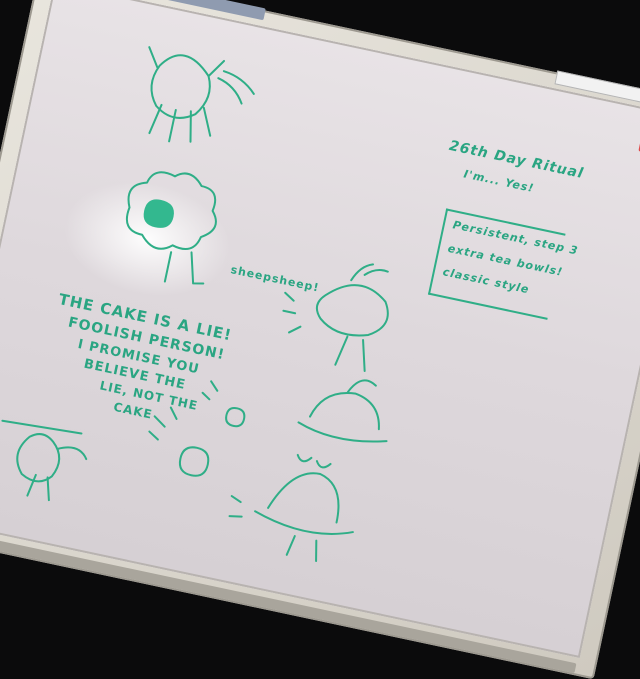 The image size is (640, 679). I want to click on small-ball-doodle, so click(223, 404).